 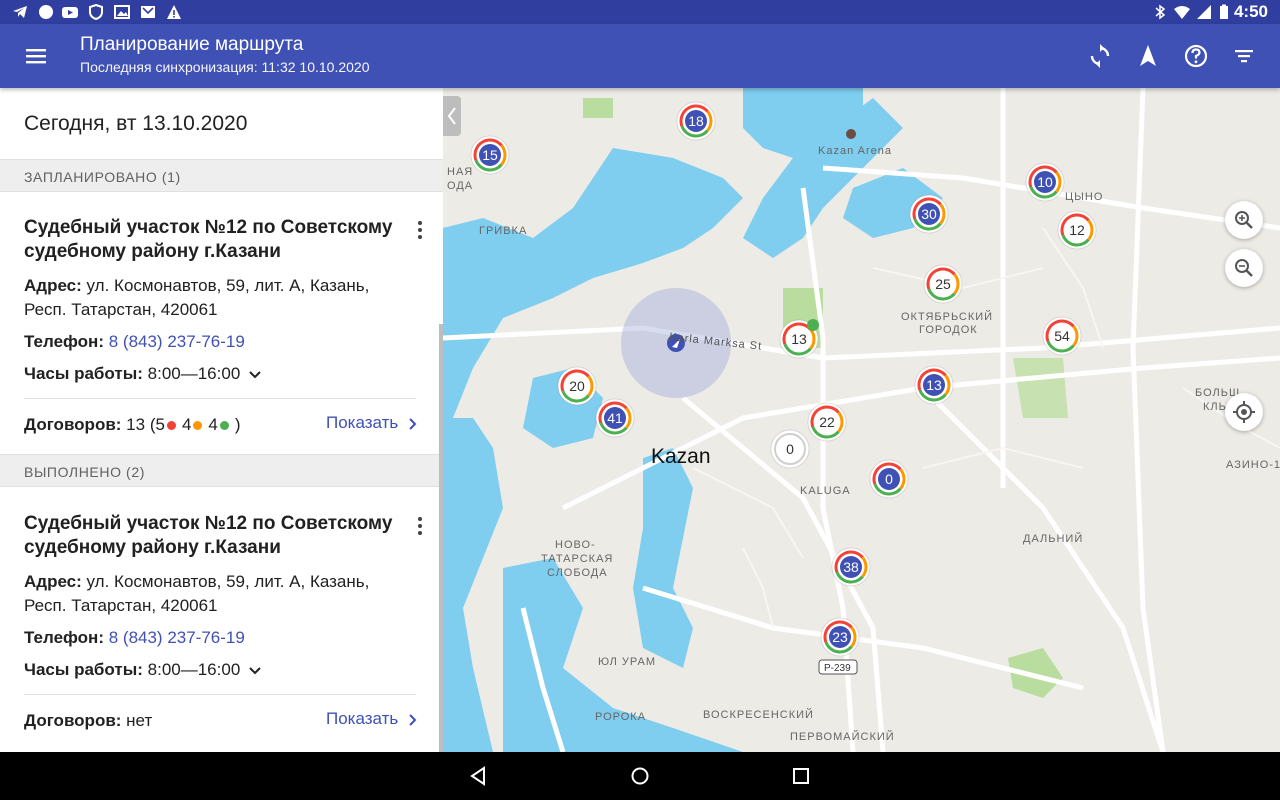 I want to click on map-marker: 22, so click(x=827, y=422).